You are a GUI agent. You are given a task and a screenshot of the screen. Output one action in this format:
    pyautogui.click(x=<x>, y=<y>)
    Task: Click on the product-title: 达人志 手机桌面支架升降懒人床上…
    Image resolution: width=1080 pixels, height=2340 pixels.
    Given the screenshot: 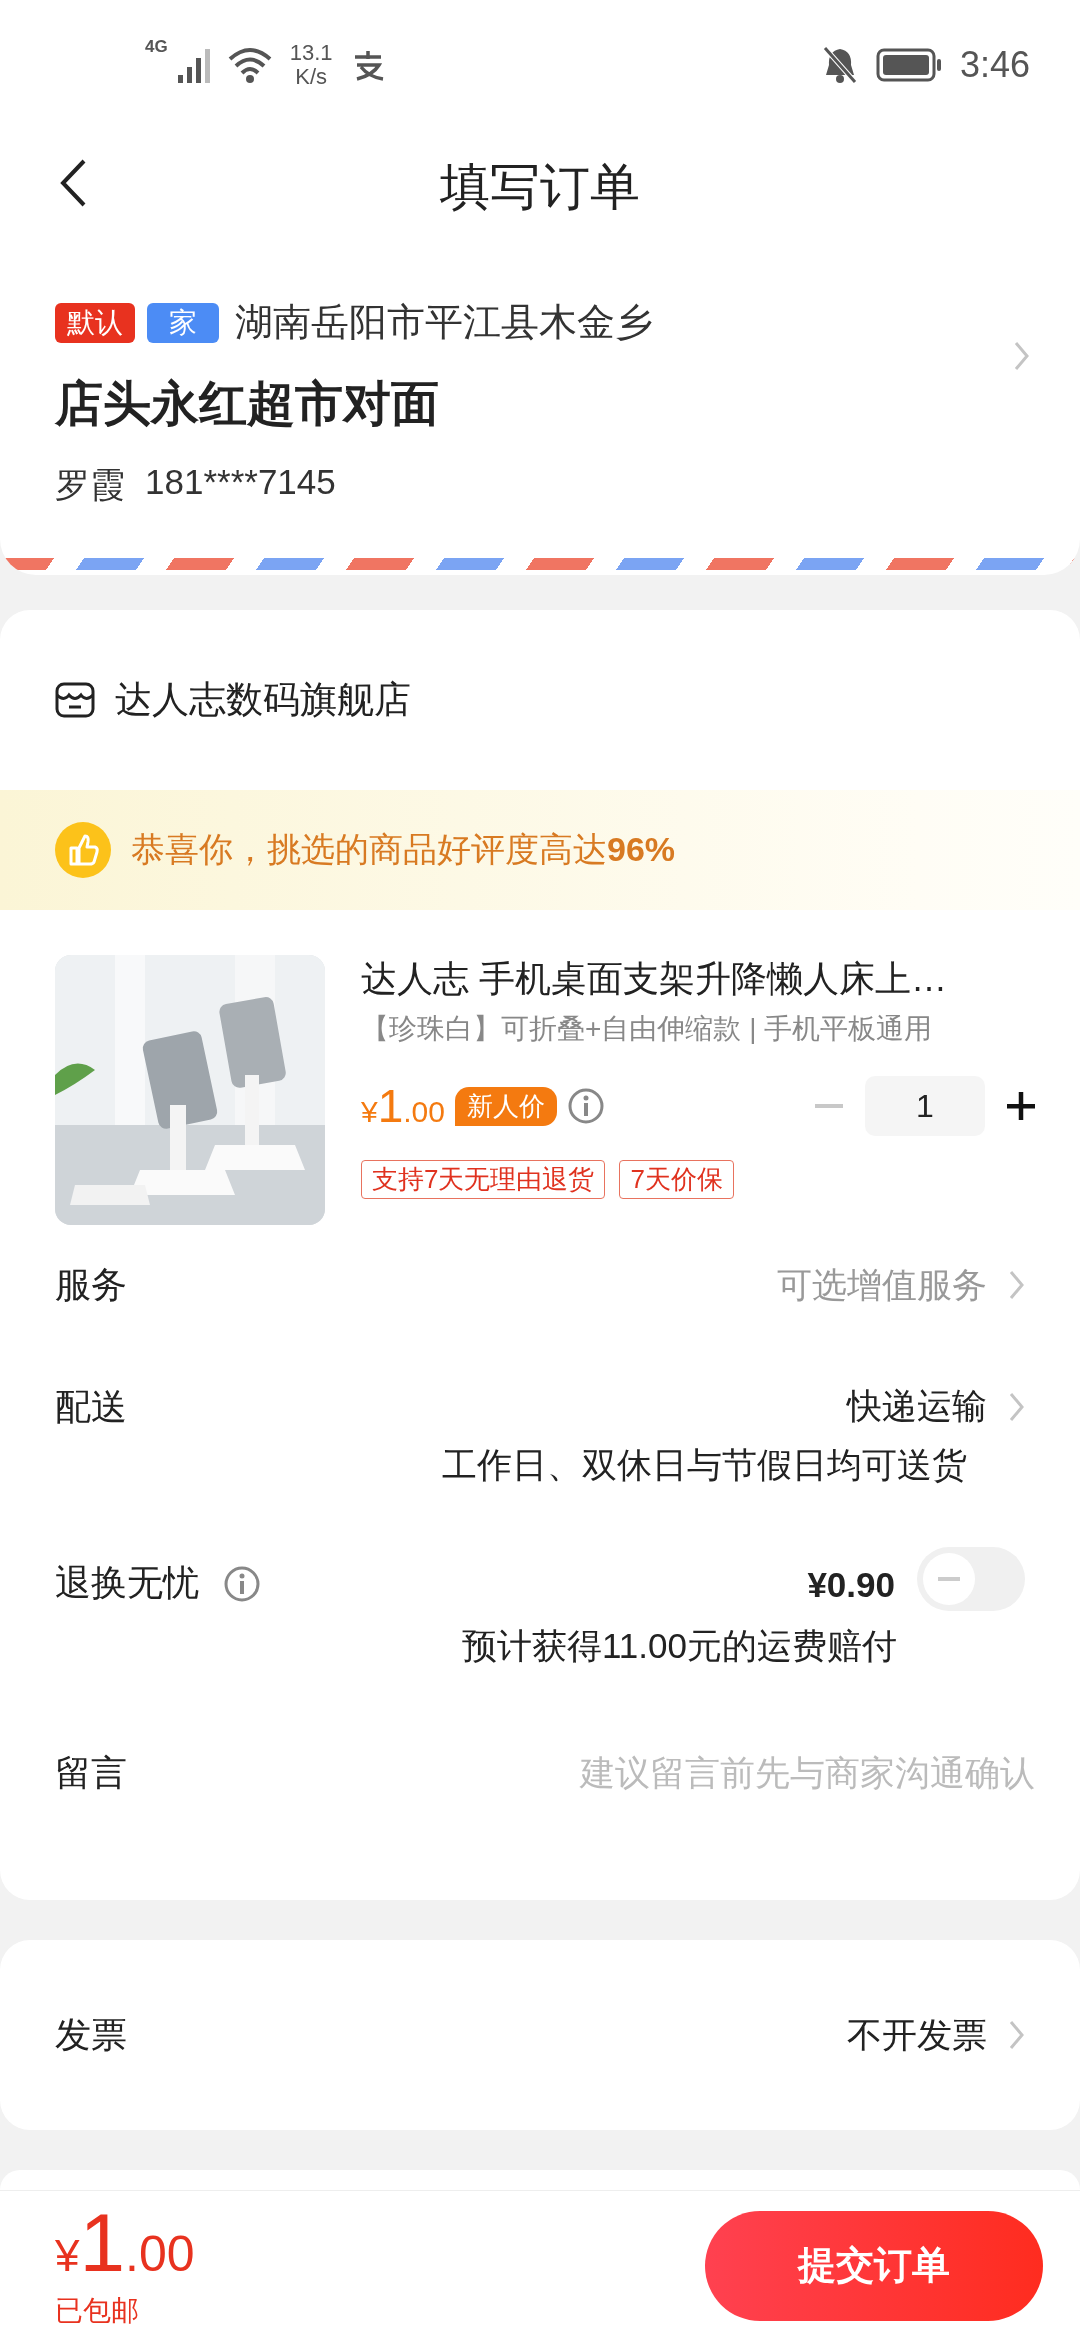 What is the action you would take?
    pyautogui.click(x=693, y=979)
    